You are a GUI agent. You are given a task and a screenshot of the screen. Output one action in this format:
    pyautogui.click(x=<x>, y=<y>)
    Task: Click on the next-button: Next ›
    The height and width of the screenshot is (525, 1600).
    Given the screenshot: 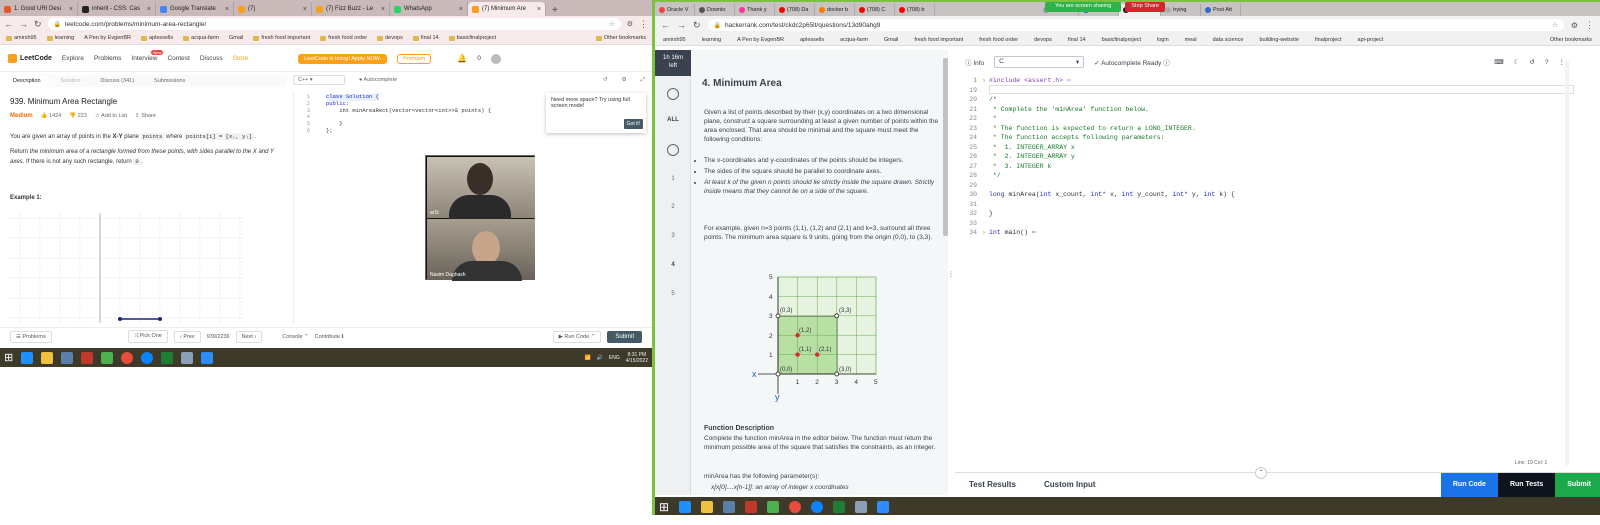 What is the action you would take?
    pyautogui.click(x=249, y=336)
    